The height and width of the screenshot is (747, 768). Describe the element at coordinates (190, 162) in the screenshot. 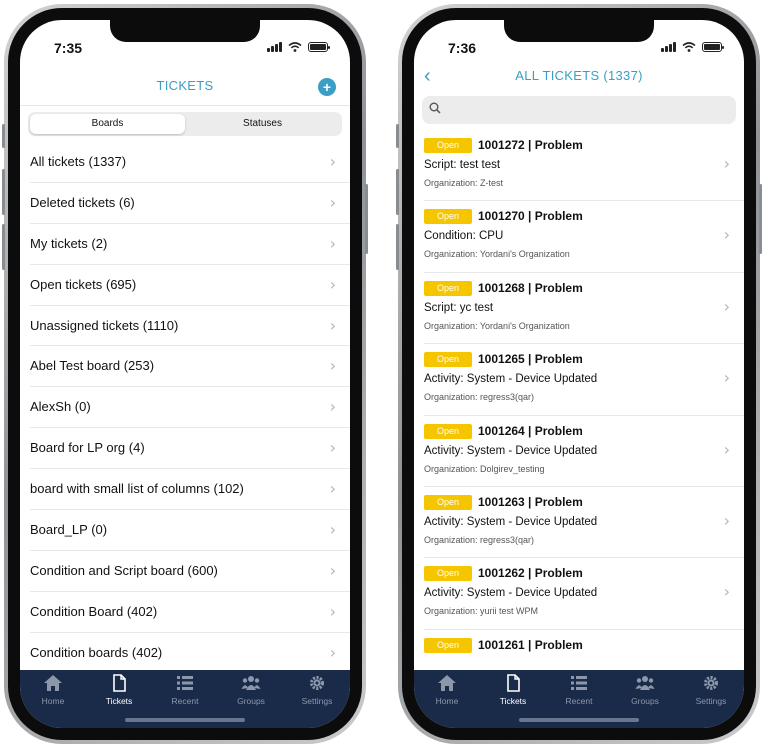

I see `board-row: All tickets (1337) ›` at that location.